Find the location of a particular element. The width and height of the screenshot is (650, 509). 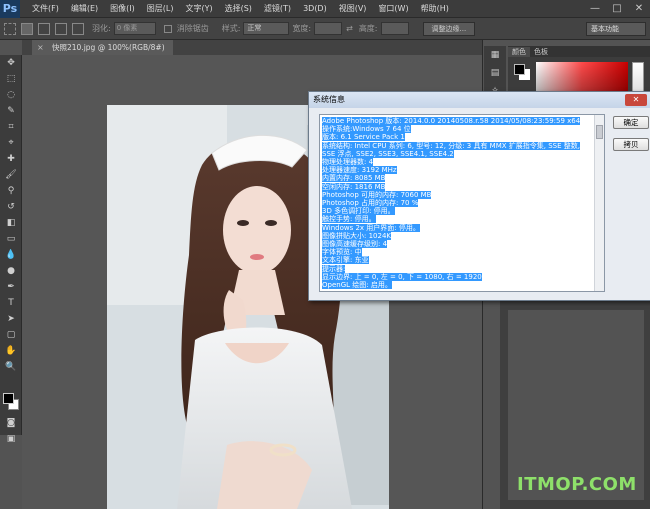

info-line: SSE 浮点, SSE2, SSE3, SSE4.1, SSE4.2 is located at coordinates (388, 153).